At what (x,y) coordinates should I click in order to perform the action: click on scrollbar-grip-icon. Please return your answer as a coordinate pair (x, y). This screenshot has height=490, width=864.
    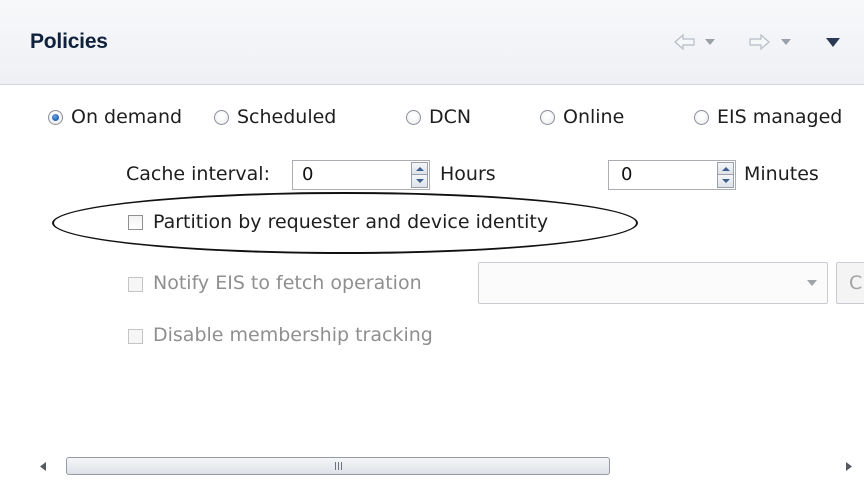
    Looking at the image, I should click on (338, 466).